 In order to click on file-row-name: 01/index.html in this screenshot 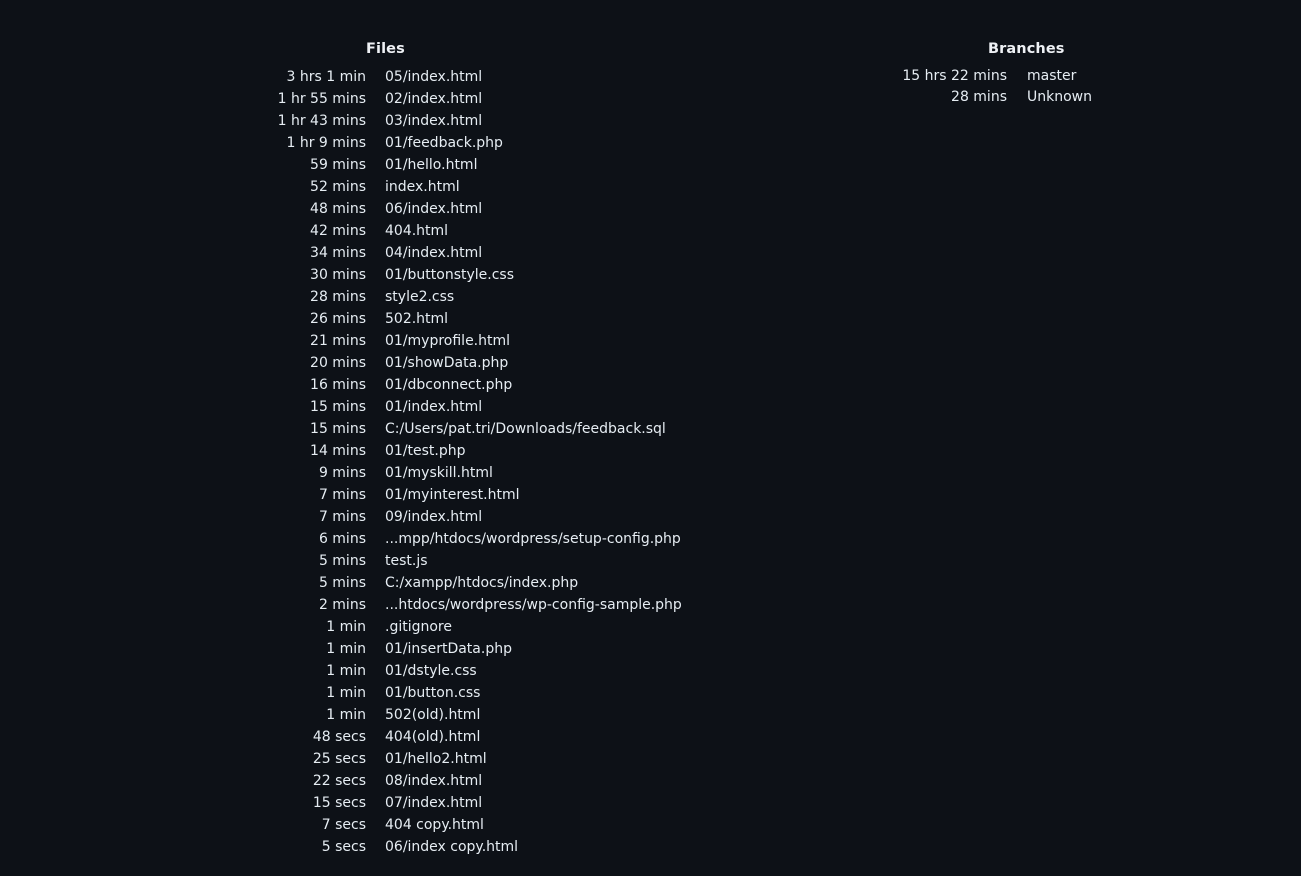, I will do `click(434, 407)`.